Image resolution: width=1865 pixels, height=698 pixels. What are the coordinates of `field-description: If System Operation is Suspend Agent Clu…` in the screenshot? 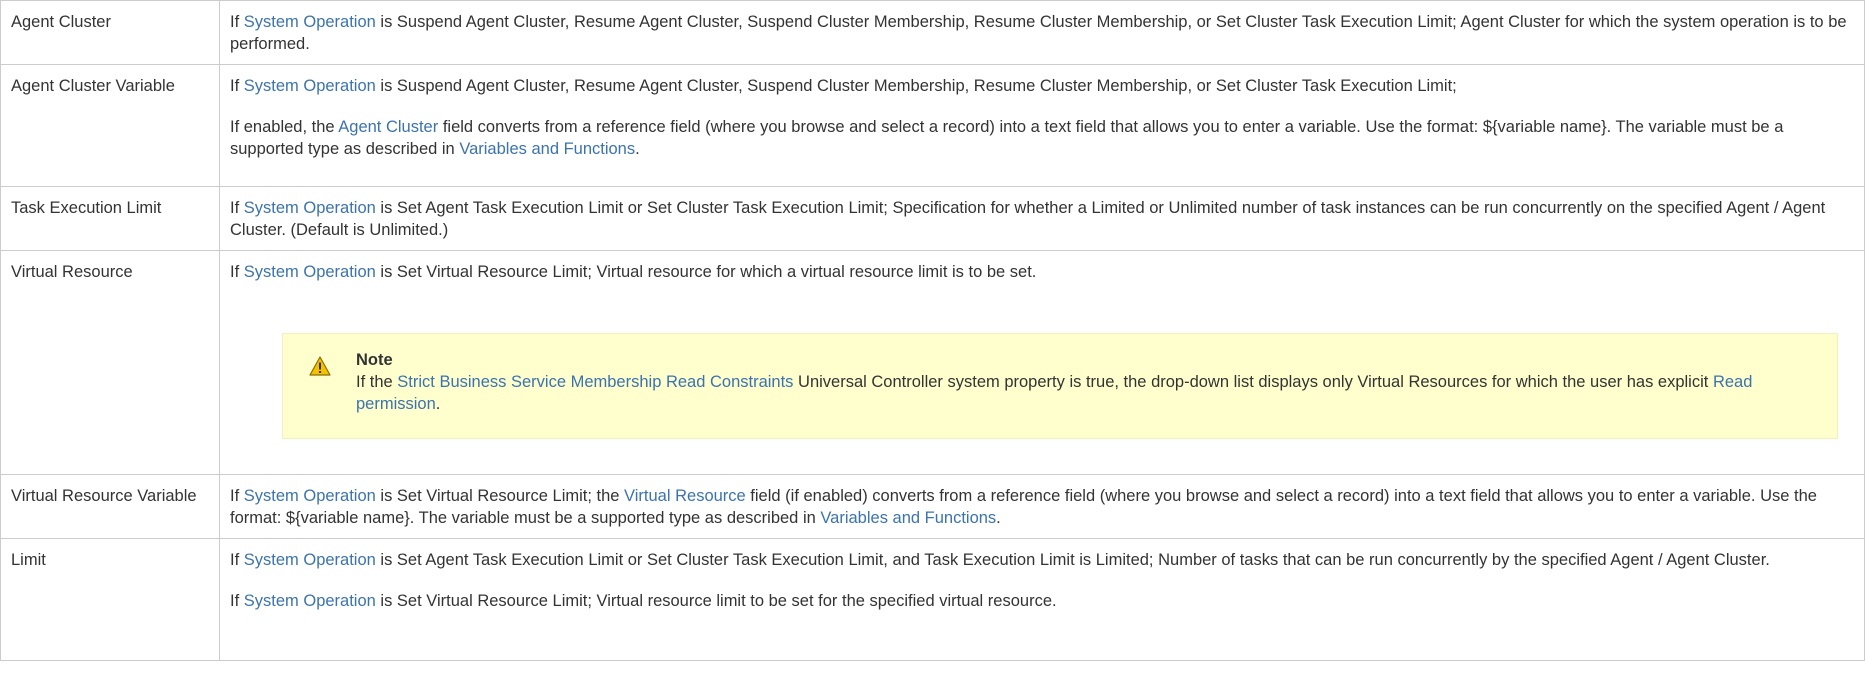 It's located at (1042, 32).